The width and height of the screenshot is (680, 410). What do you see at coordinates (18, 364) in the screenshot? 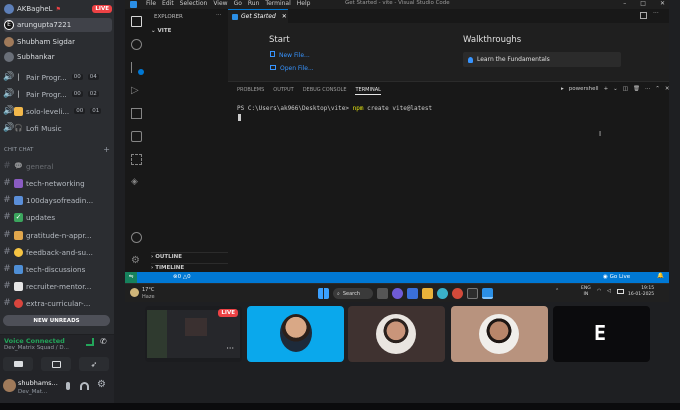
I see `camera-button` at bounding box center [18, 364].